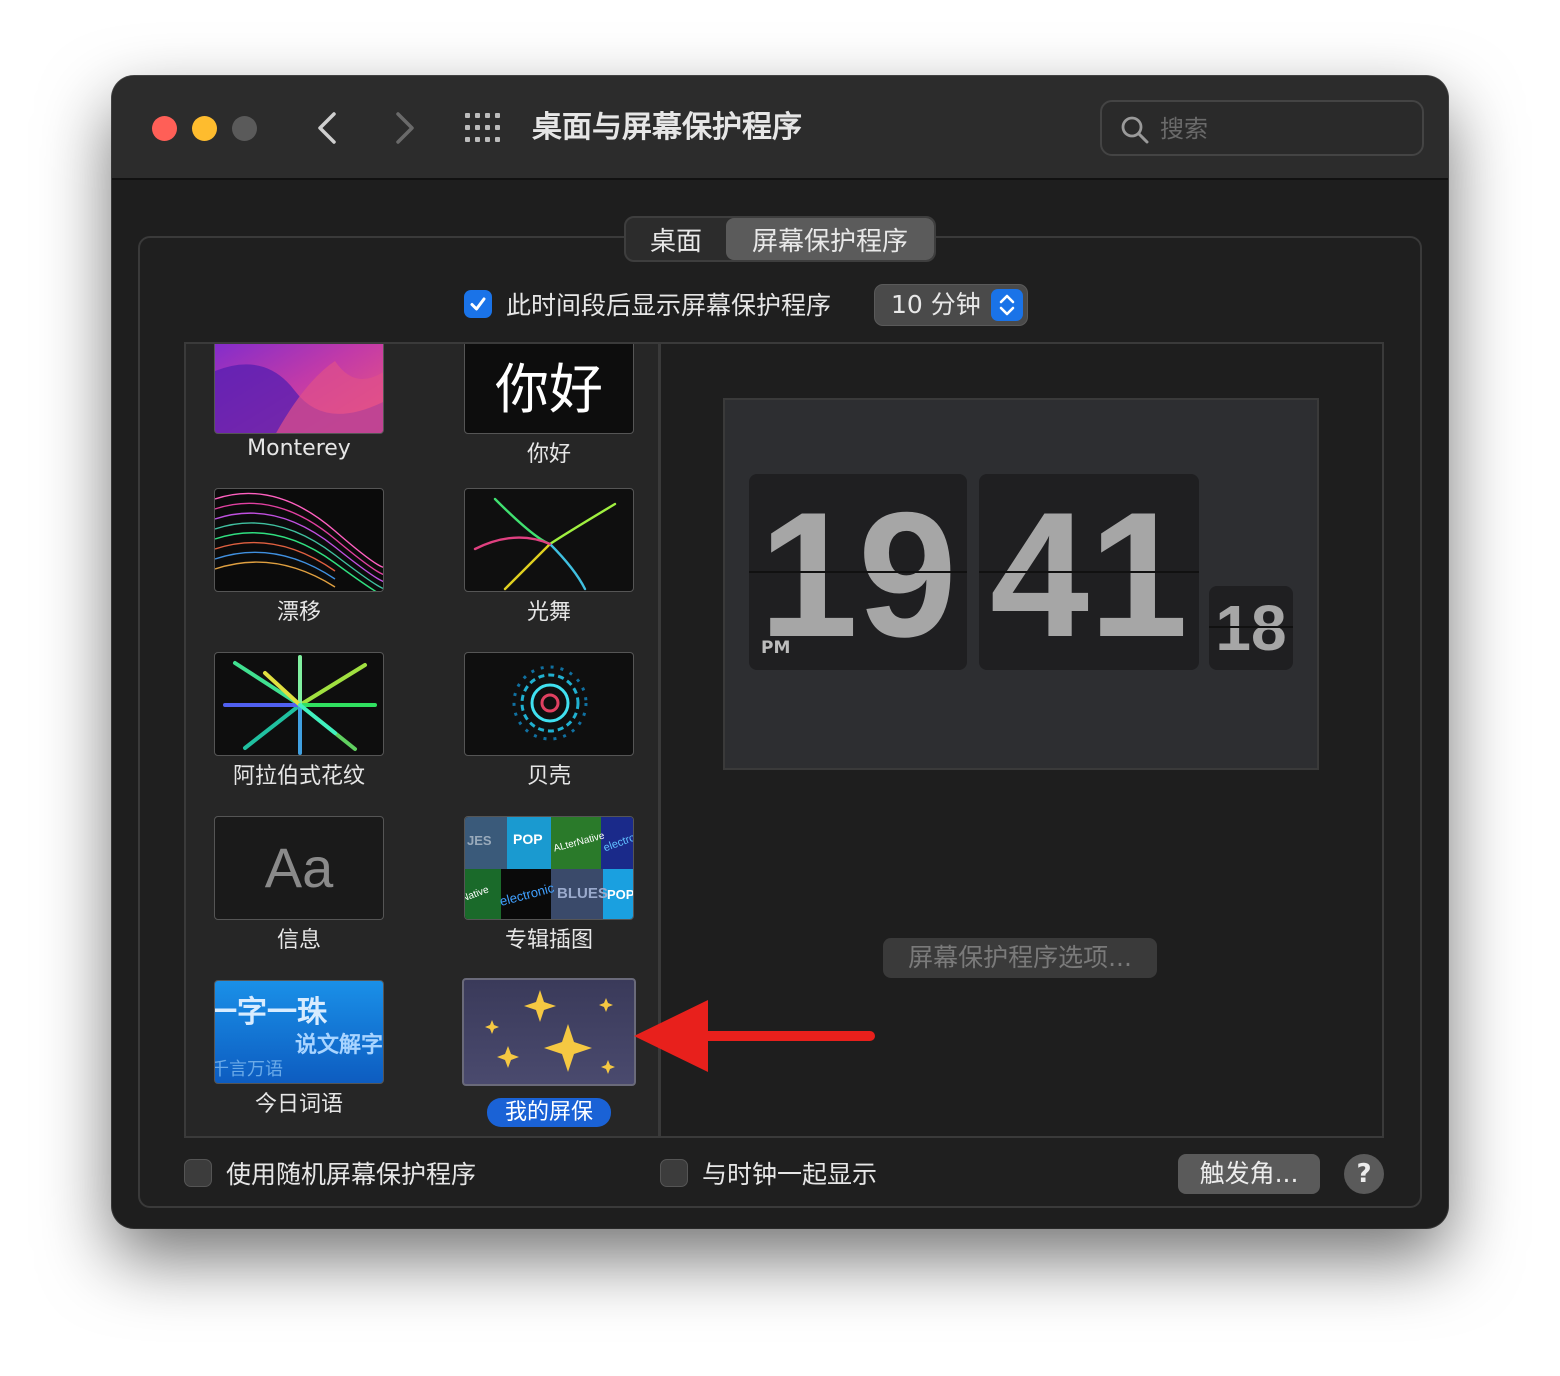 The image size is (1560, 1376). What do you see at coordinates (1285, 129) in the screenshot?
I see `search-input` at bounding box center [1285, 129].